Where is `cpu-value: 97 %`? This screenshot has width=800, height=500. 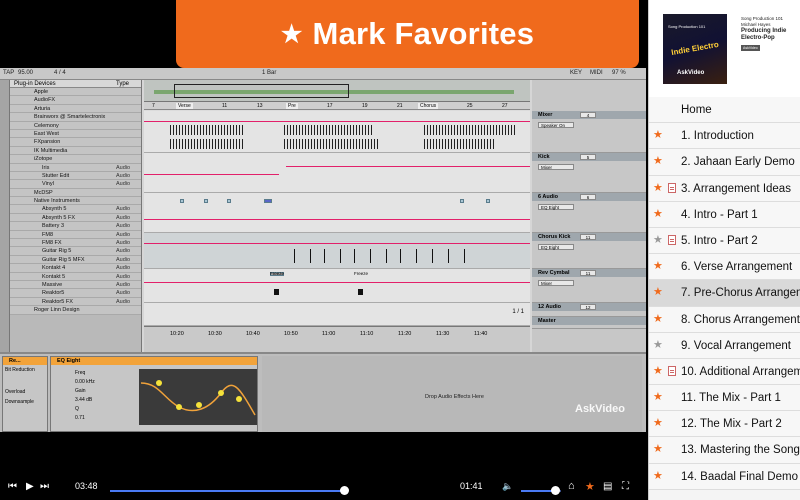 cpu-value: 97 % is located at coordinates (619, 73).